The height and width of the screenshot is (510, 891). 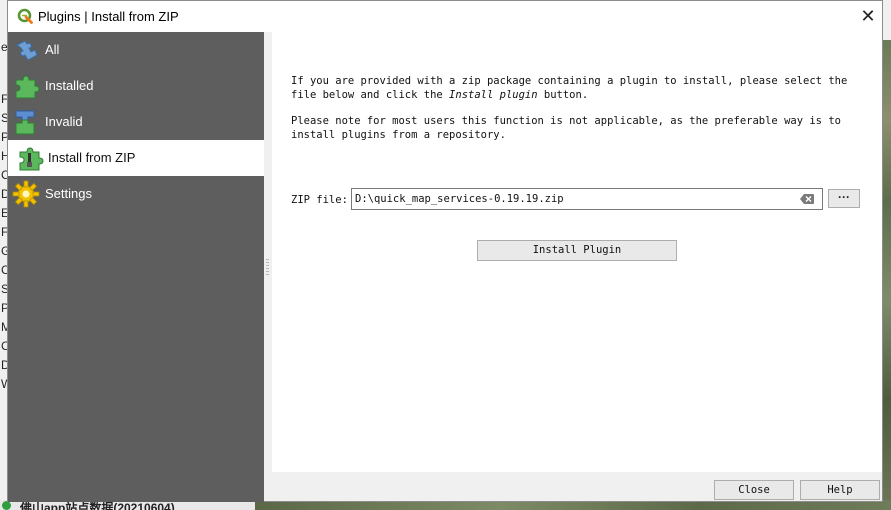 What do you see at coordinates (136, 194) in the screenshot?
I see `sidebar-item-settings: Settings` at bounding box center [136, 194].